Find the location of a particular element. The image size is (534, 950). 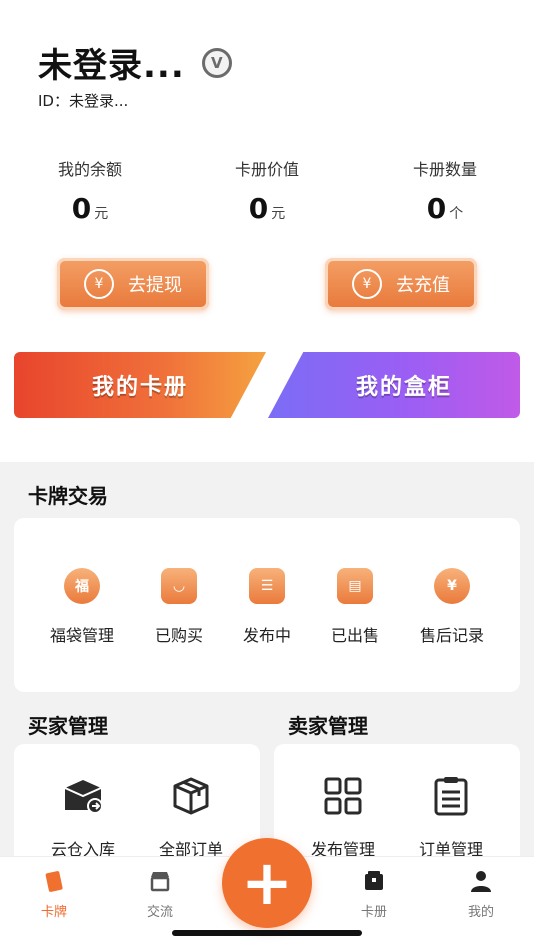

withdraw-label: 去提现 is located at coordinates (155, 285).